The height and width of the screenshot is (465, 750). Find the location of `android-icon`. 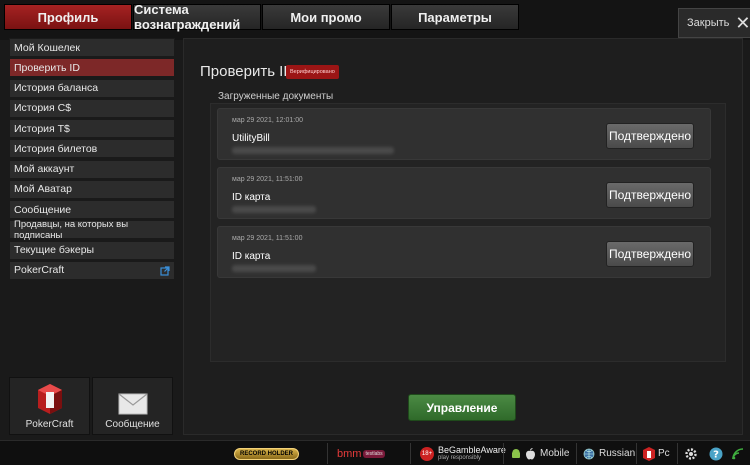

android-icon is located at coordinates (516, 453).